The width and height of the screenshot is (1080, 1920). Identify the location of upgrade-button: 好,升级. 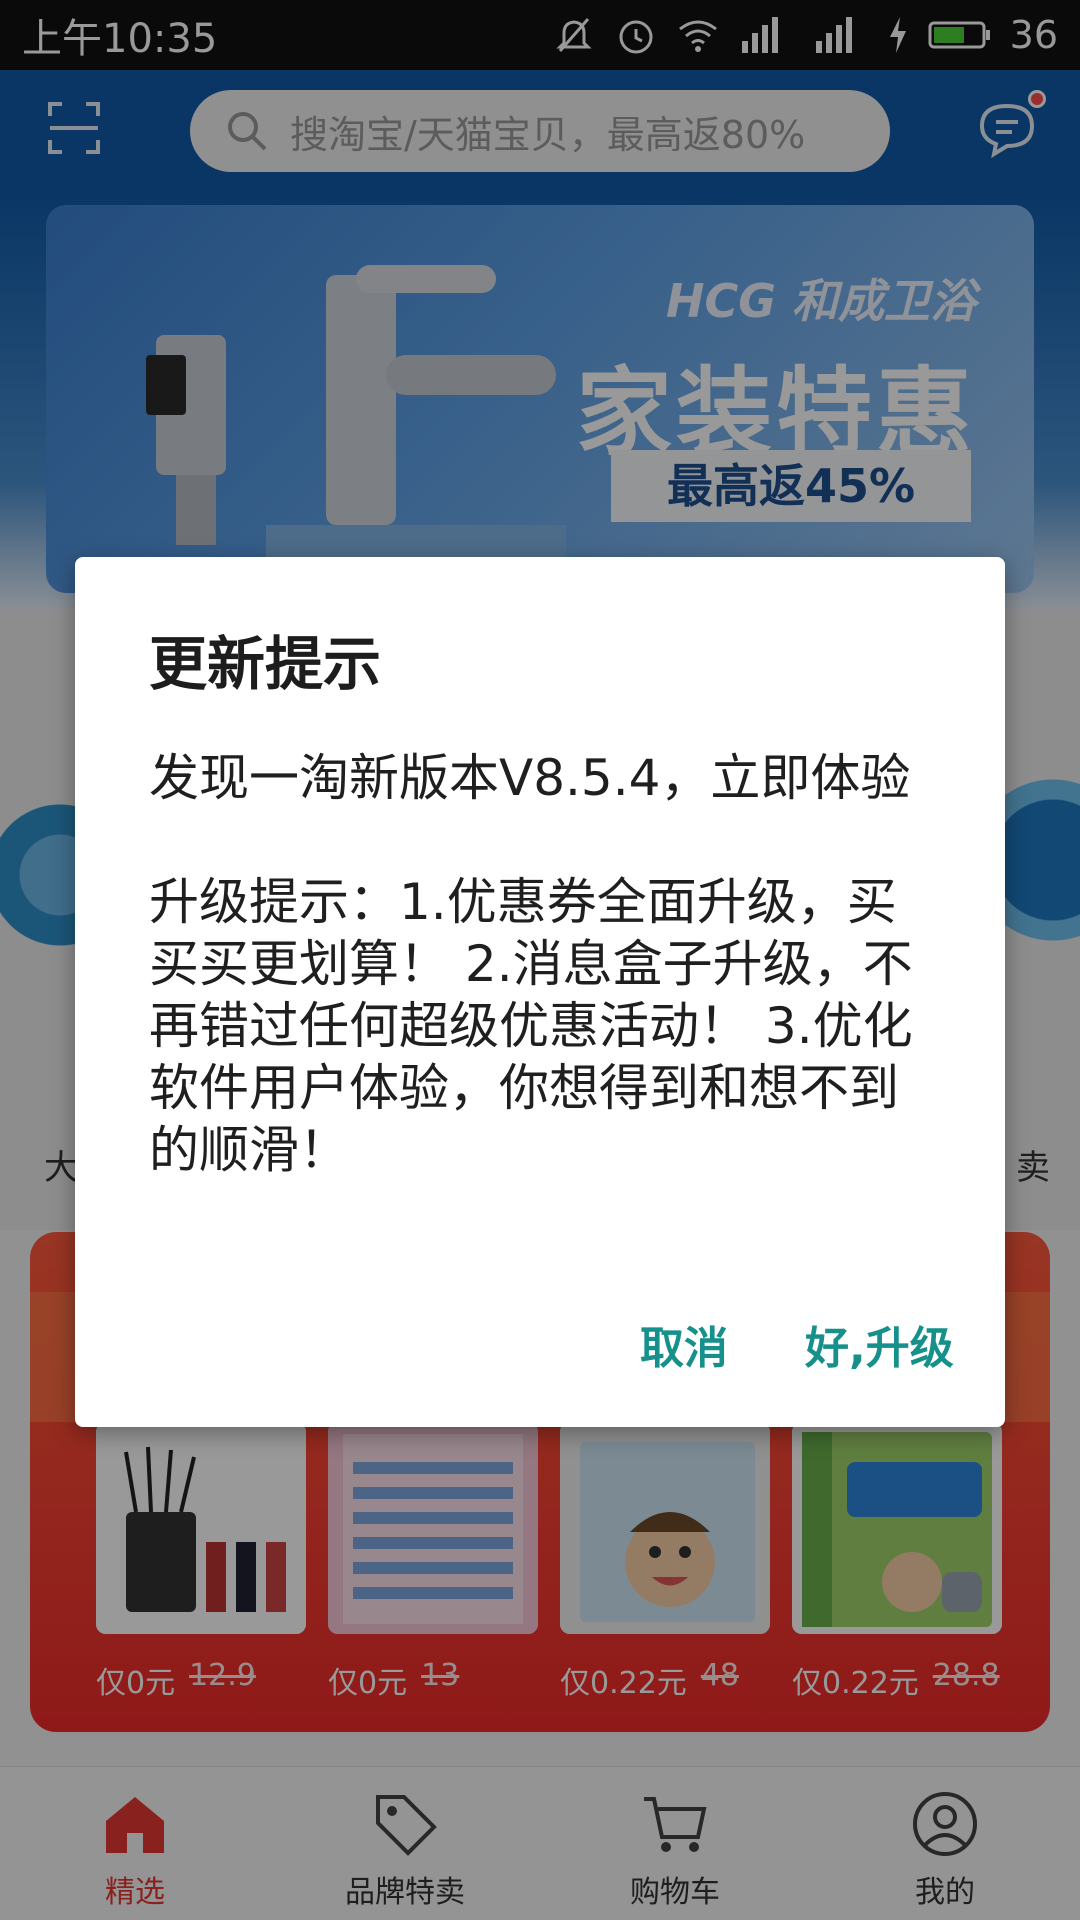
(879, 1344).